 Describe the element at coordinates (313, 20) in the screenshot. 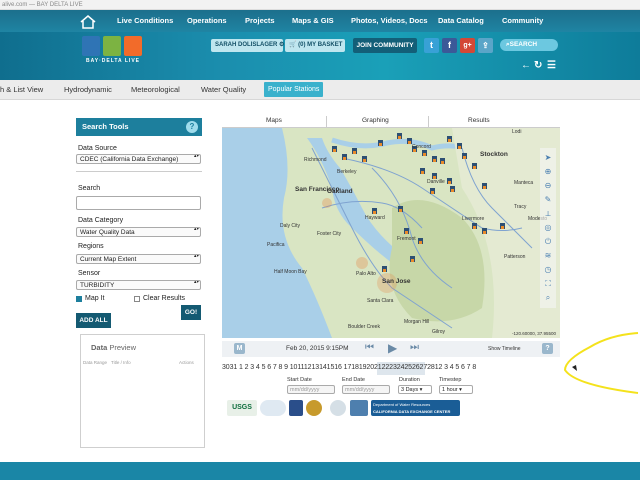

I see `nav-maps-gis: Maps & GIS` at that location.